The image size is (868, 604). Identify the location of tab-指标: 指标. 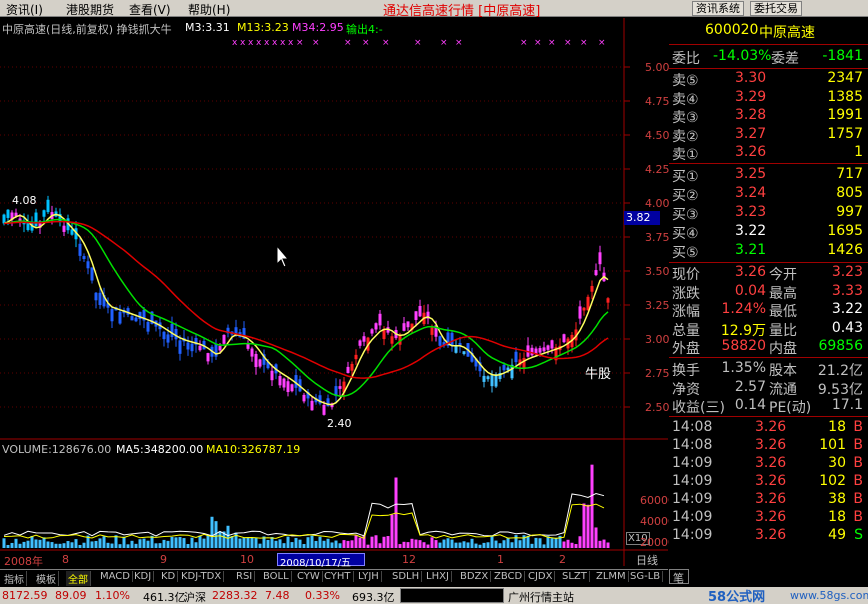
(14, 578).